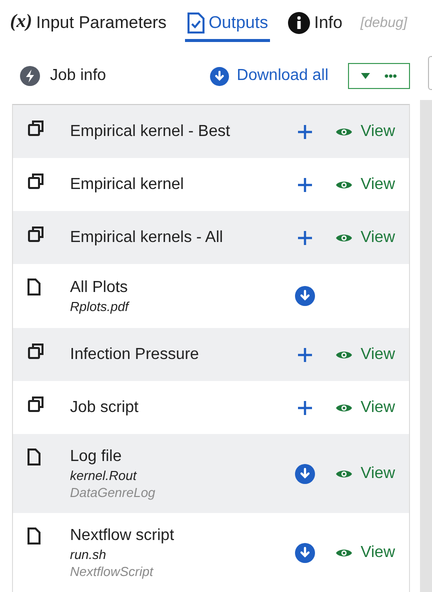  I want to click on tab: (x) Input Parameters, so click(88, 22).